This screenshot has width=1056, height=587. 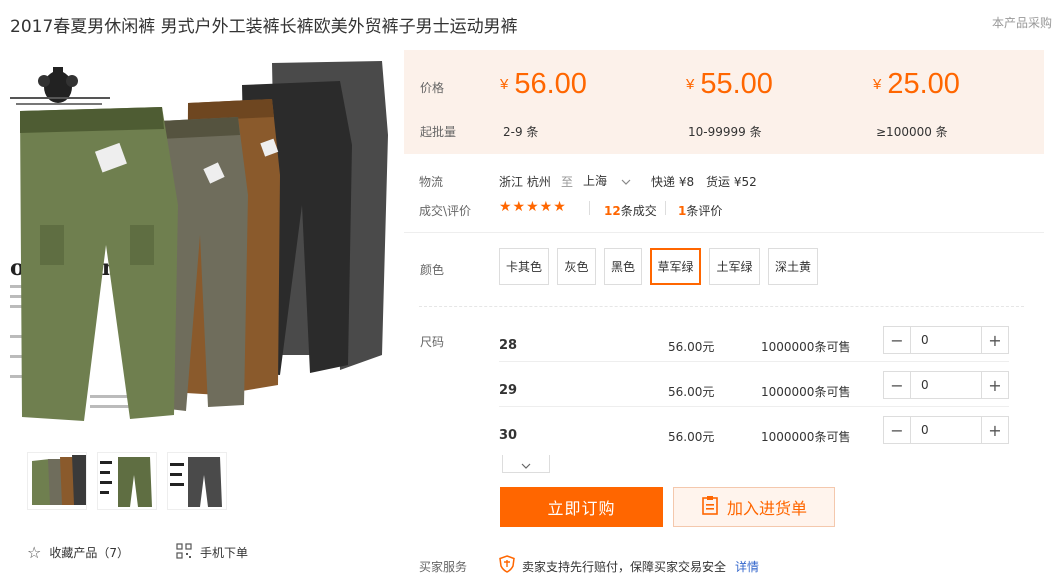 I want to click on size-row: 29 56.00元 1000000条可售 − 0 +, so click(x=761, y=393).